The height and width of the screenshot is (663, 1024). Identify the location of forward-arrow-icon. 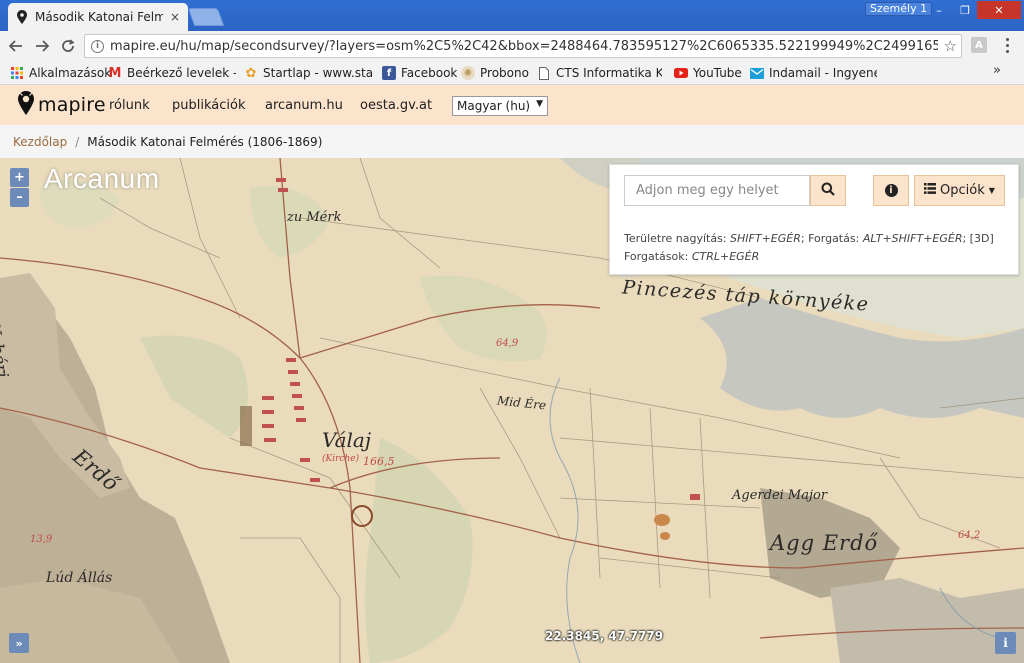
(42, 46).